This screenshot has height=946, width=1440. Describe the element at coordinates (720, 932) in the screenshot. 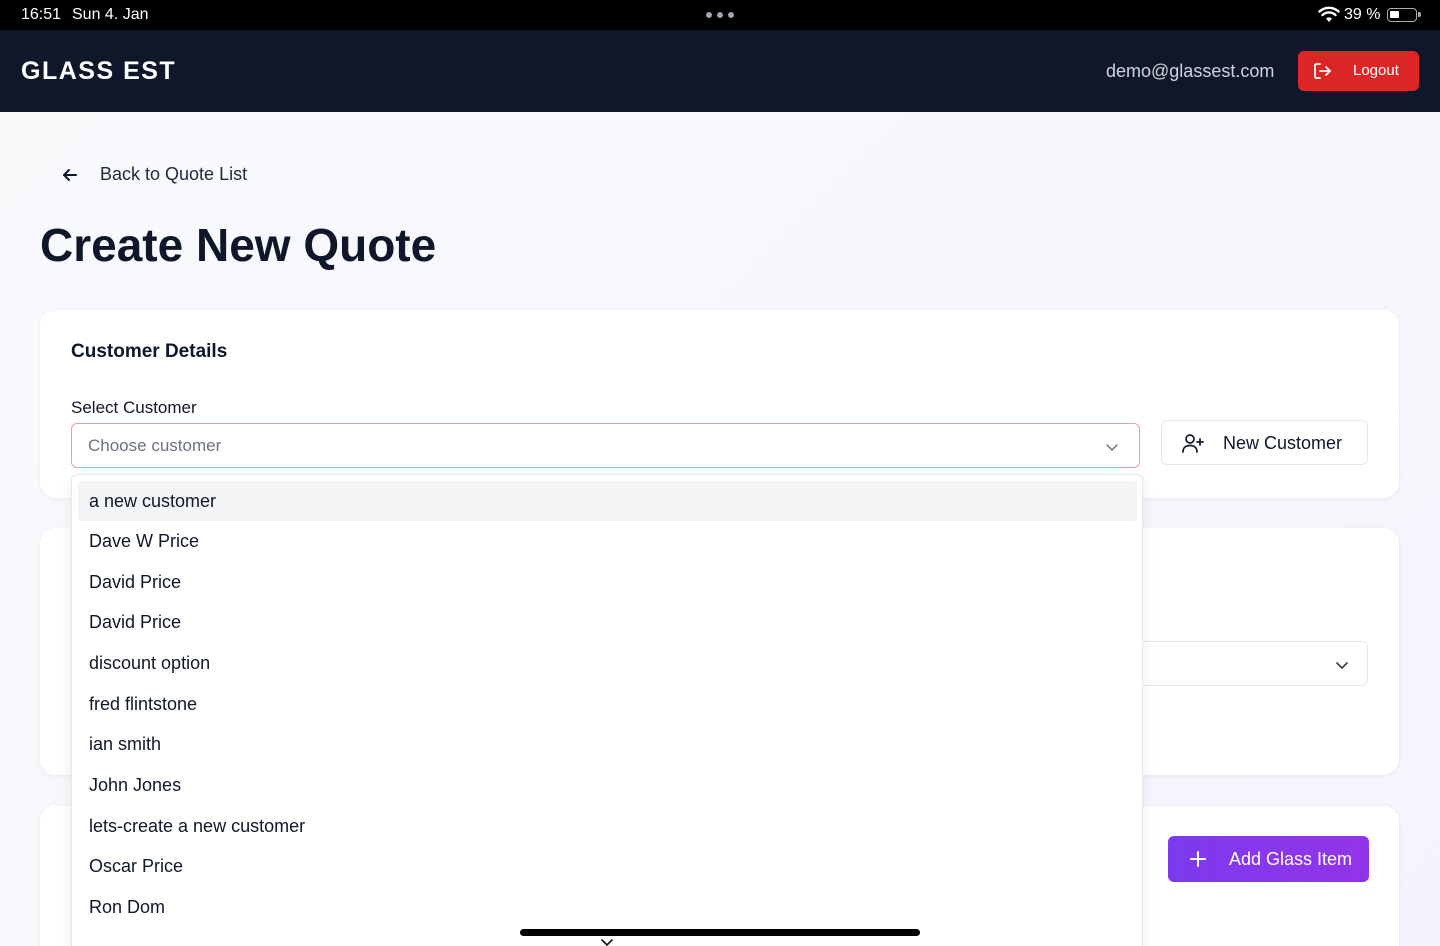

I see `home-indicator` at that location.